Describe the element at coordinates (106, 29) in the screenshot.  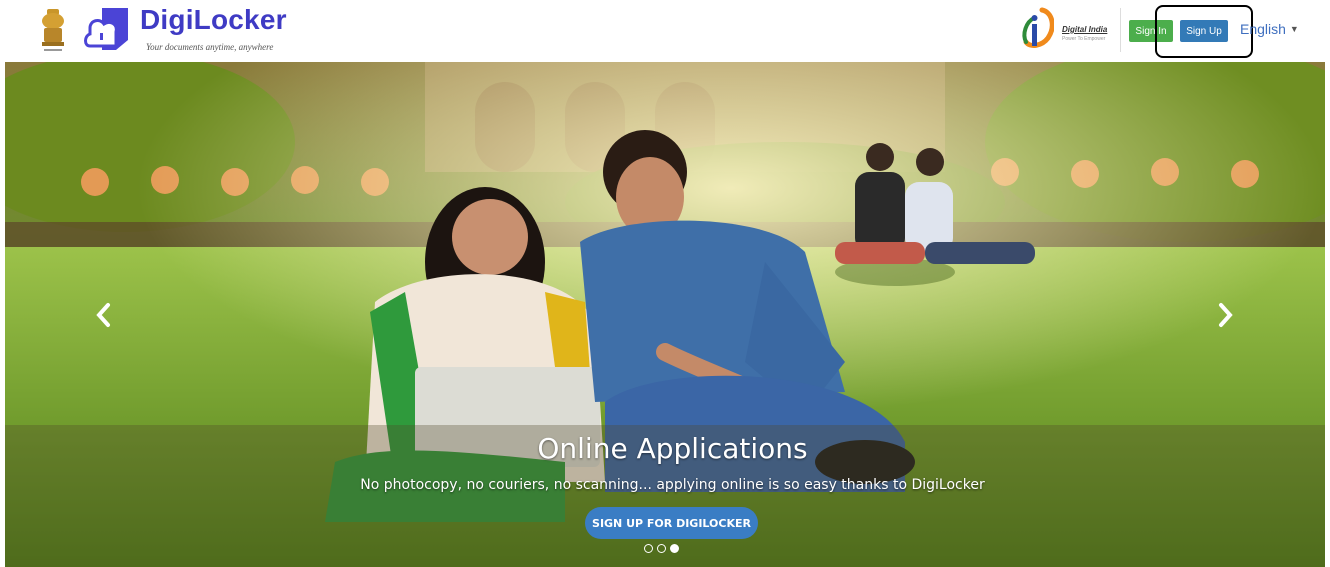
I see `digilocker-logo-icon` at that location.